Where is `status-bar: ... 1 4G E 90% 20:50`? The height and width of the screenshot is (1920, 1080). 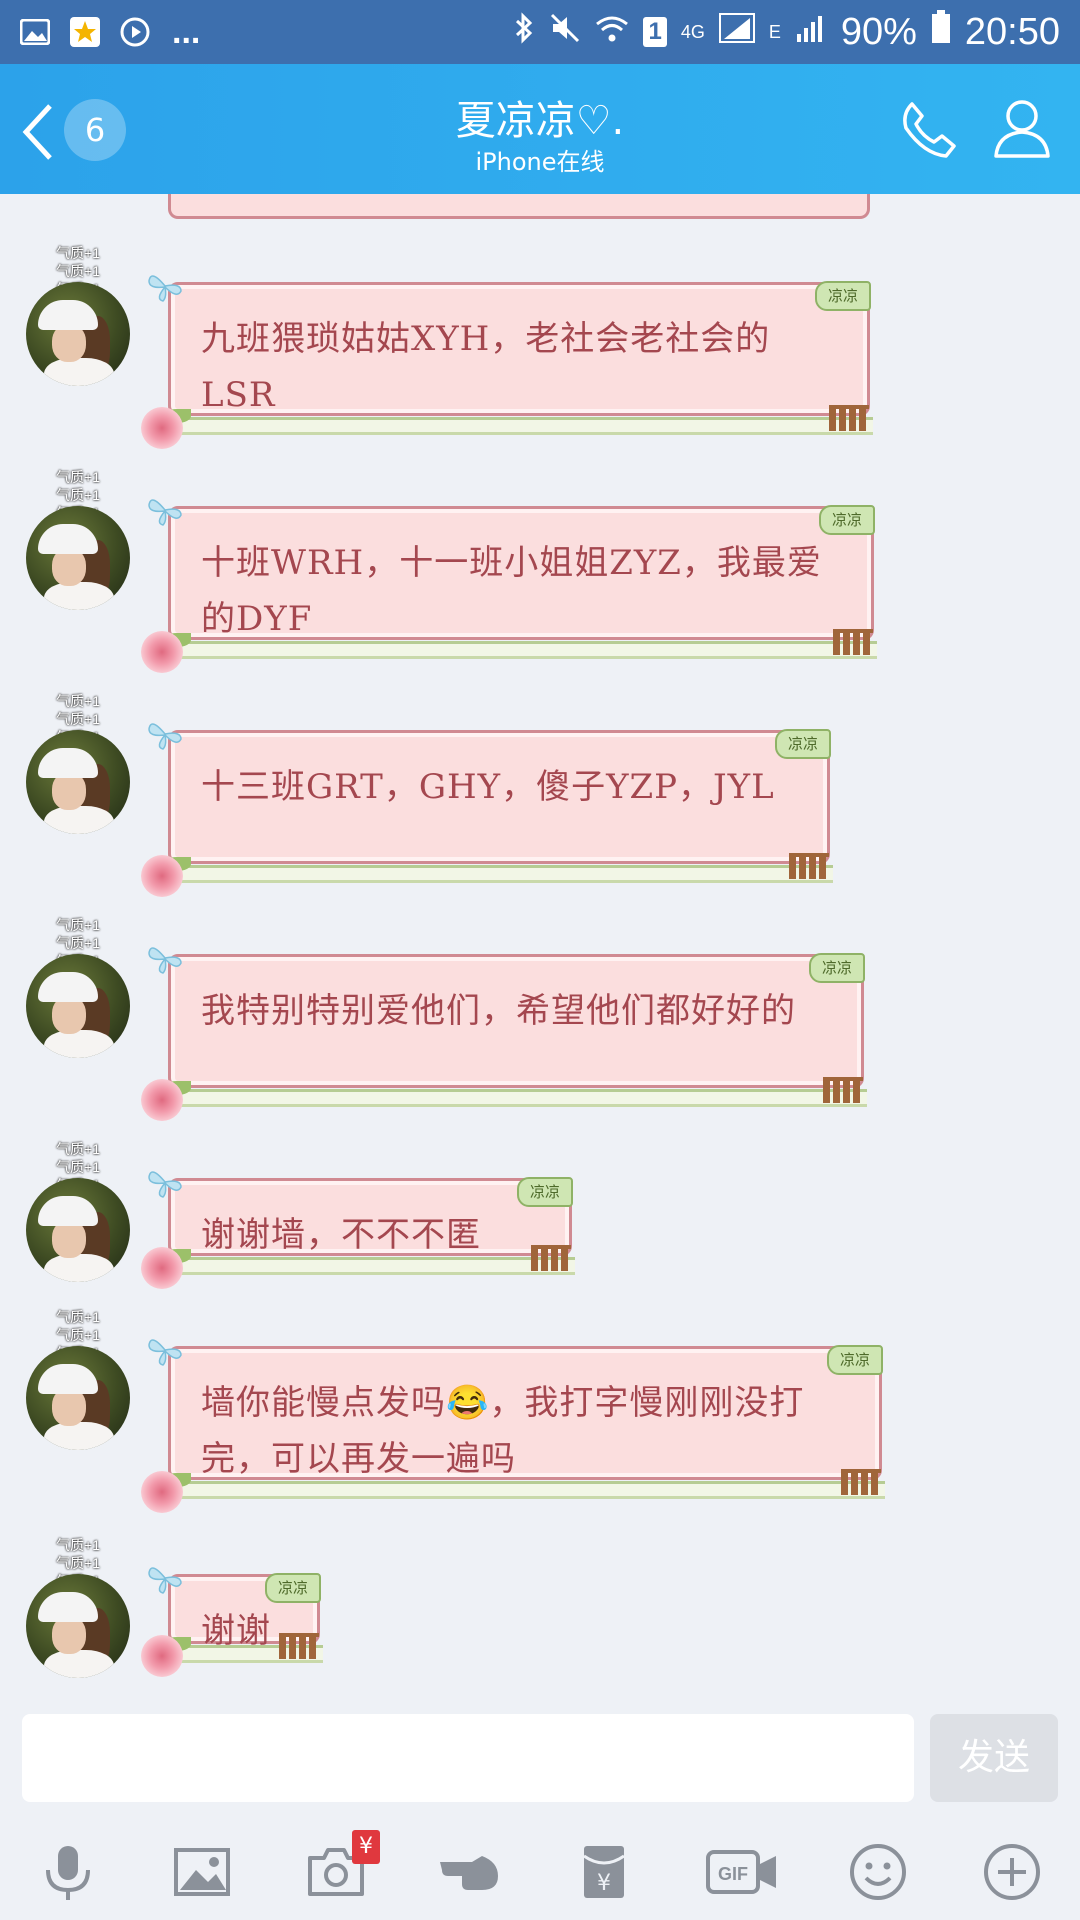
status-bar: ... 1 4G E 90% 20:50 is located at coordinates (540, 32).